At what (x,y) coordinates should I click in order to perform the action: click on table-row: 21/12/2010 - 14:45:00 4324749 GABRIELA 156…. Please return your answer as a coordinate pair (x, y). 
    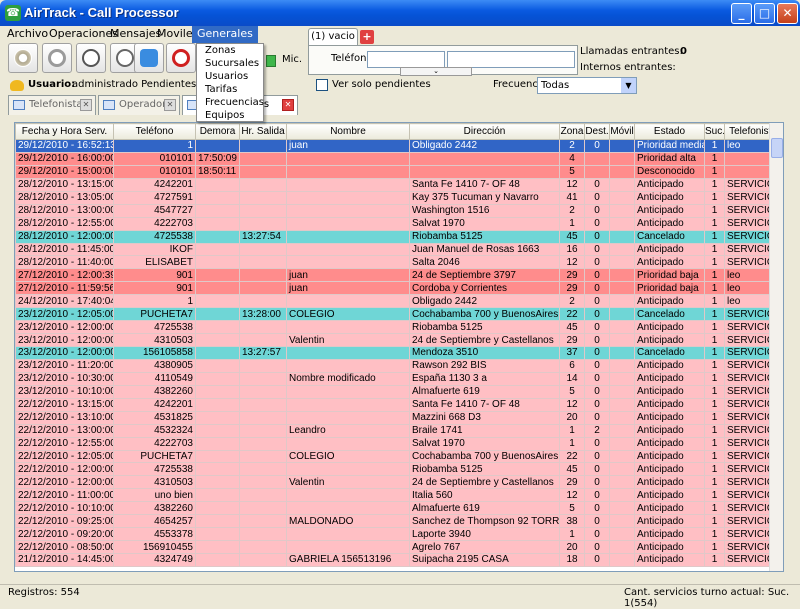
    Looking at the image, I should click on (398, 560).